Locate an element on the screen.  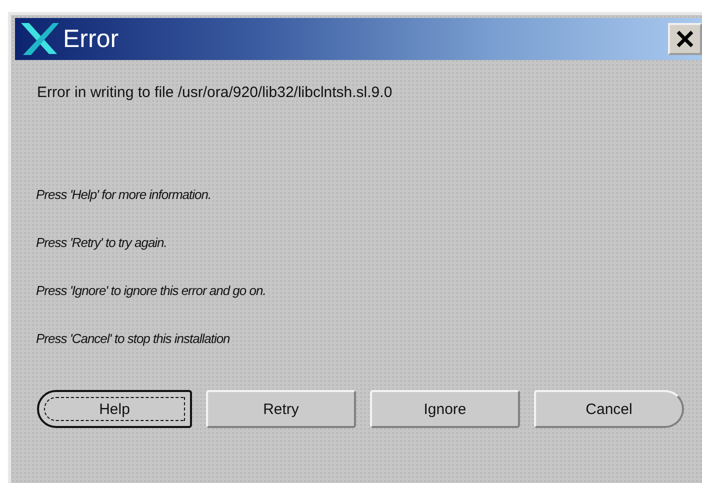
dialog-button: Retry is located at coordinates (281, 409).